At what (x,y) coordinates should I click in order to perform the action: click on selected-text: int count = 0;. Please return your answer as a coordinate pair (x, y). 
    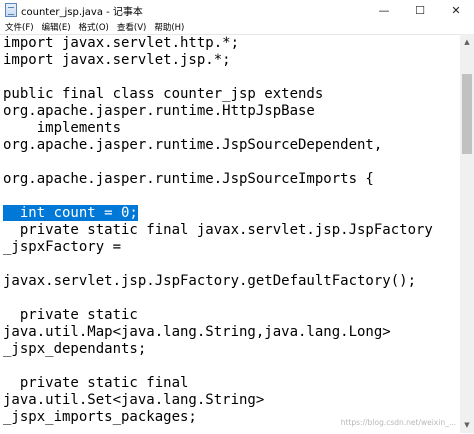
    Looking at the image, I should click on (70, 213).